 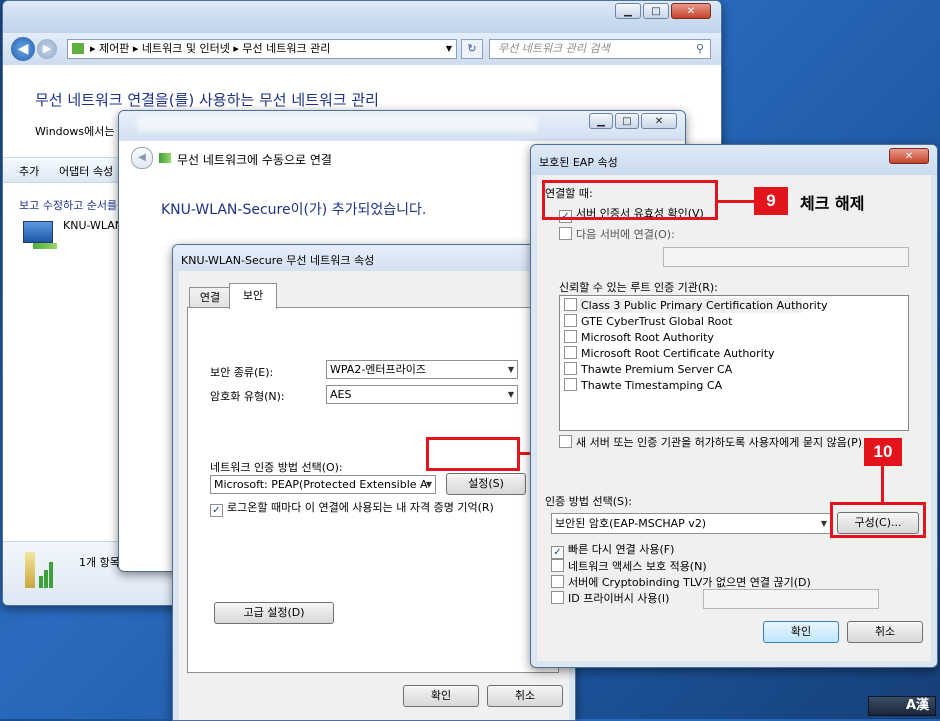 What do you see at coordinates (652, 385) in the screenshot?
I see `ca-name: Thawte Timestamping CA` at bounding box center [652, 385].